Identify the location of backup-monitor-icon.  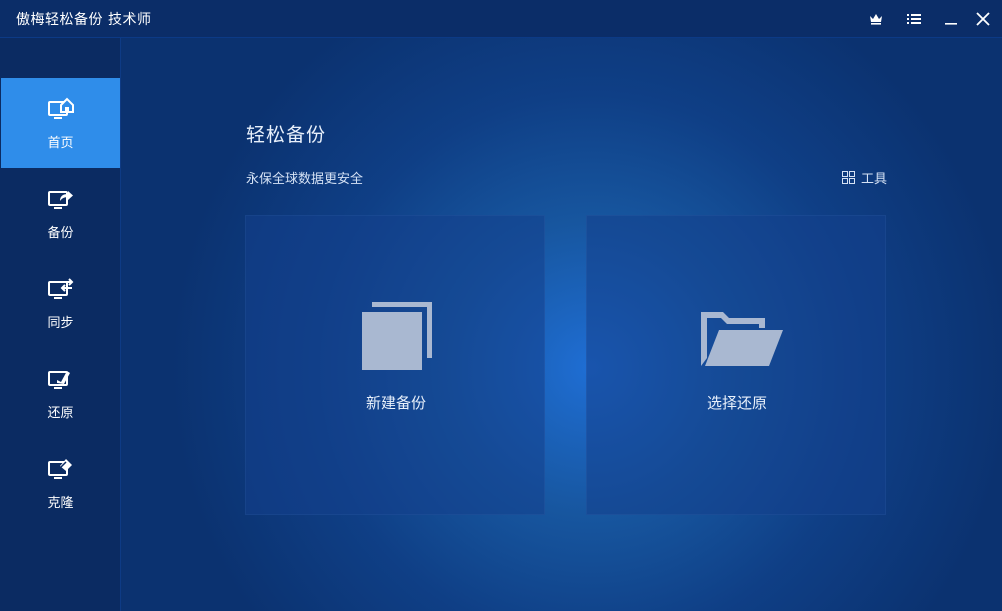
(60, 199).